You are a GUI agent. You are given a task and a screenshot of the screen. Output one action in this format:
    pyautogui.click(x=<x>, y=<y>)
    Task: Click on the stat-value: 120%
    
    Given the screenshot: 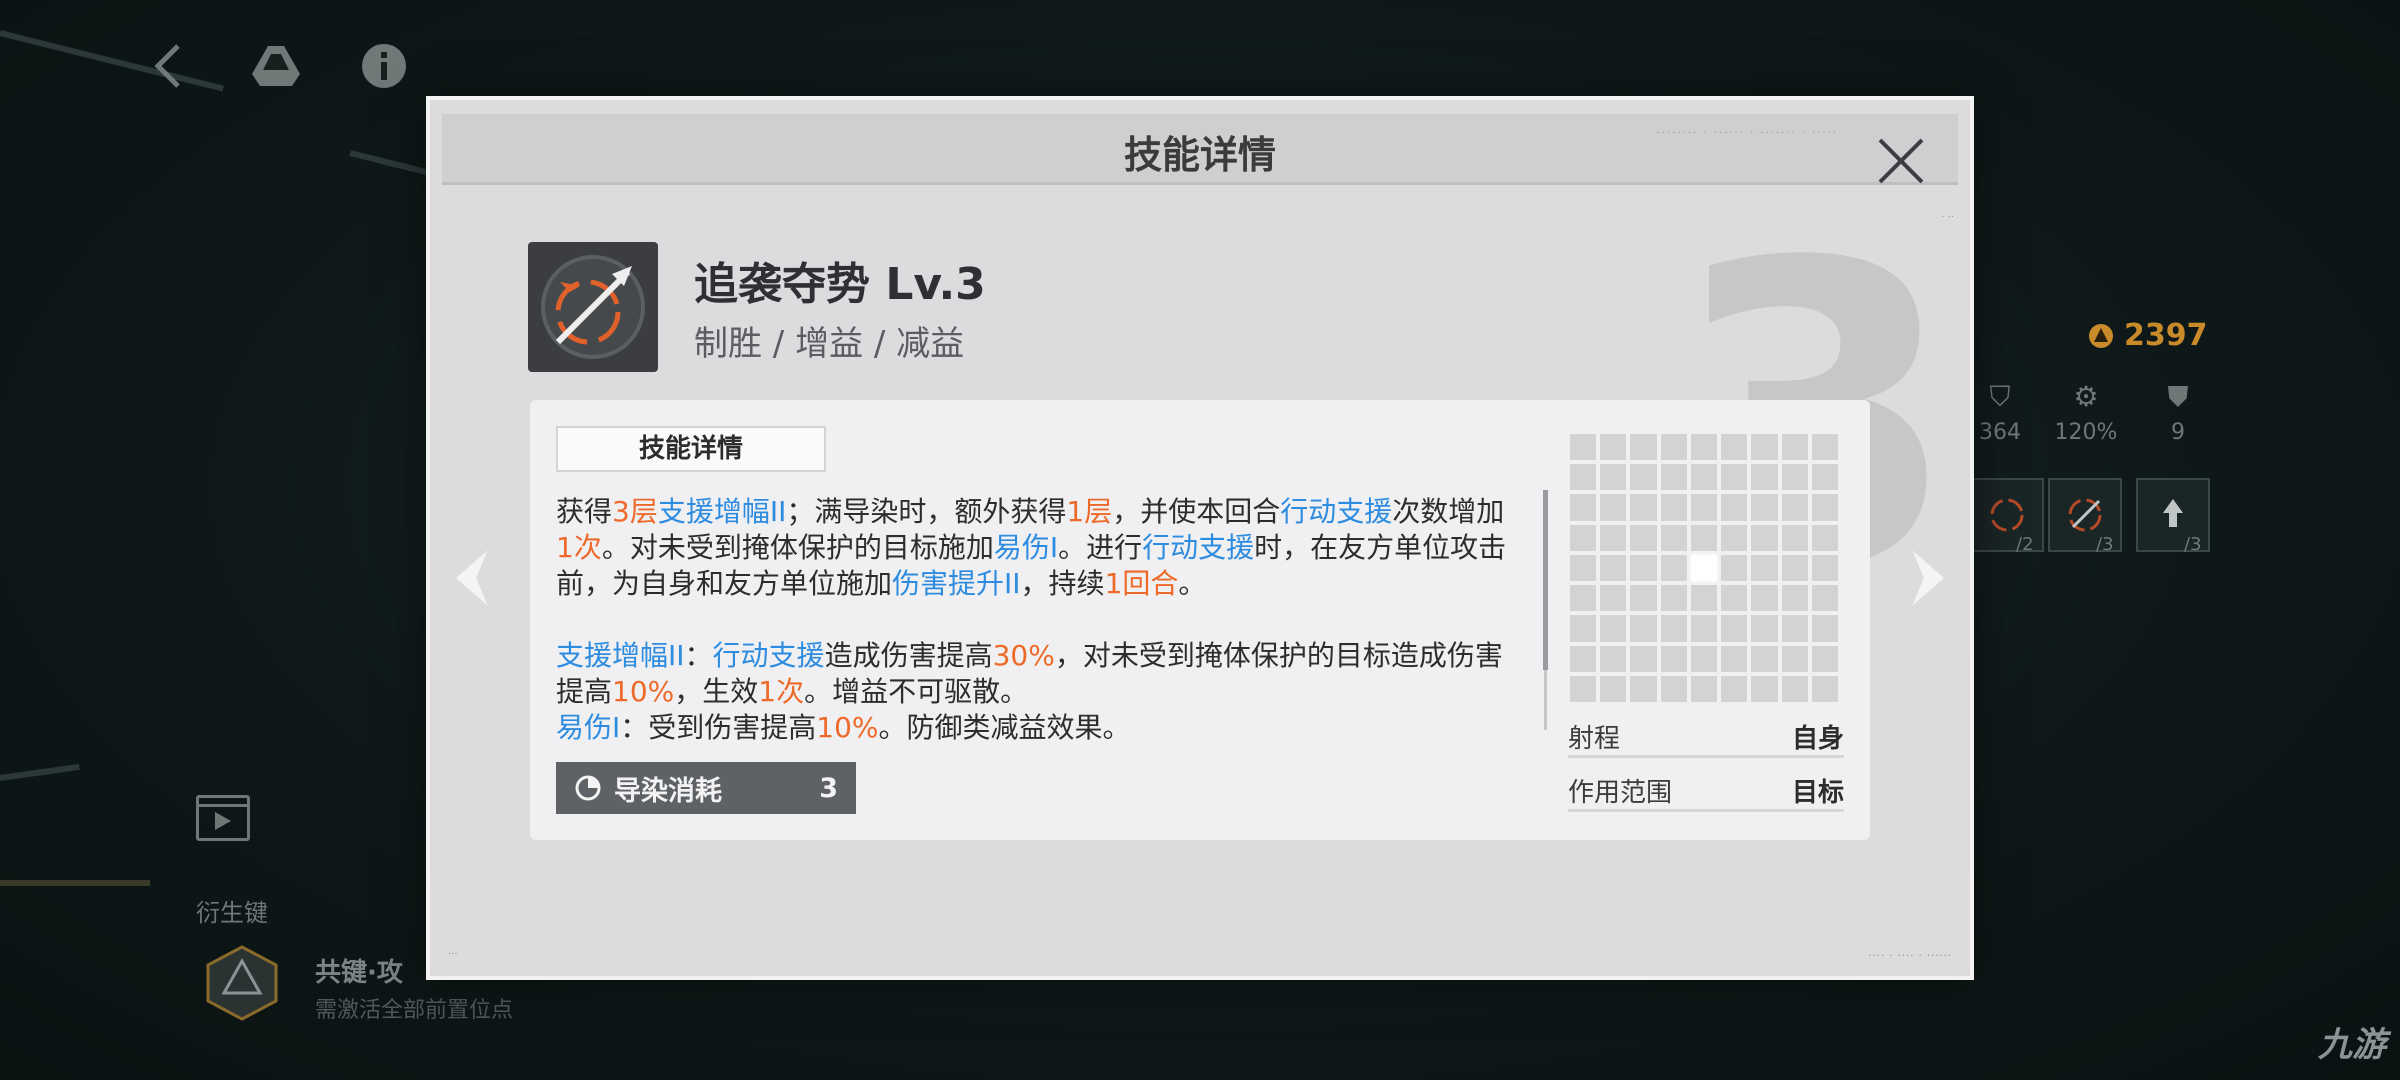 What is the action you would take?
    pyautogui.click(x=2086, y=432)
    